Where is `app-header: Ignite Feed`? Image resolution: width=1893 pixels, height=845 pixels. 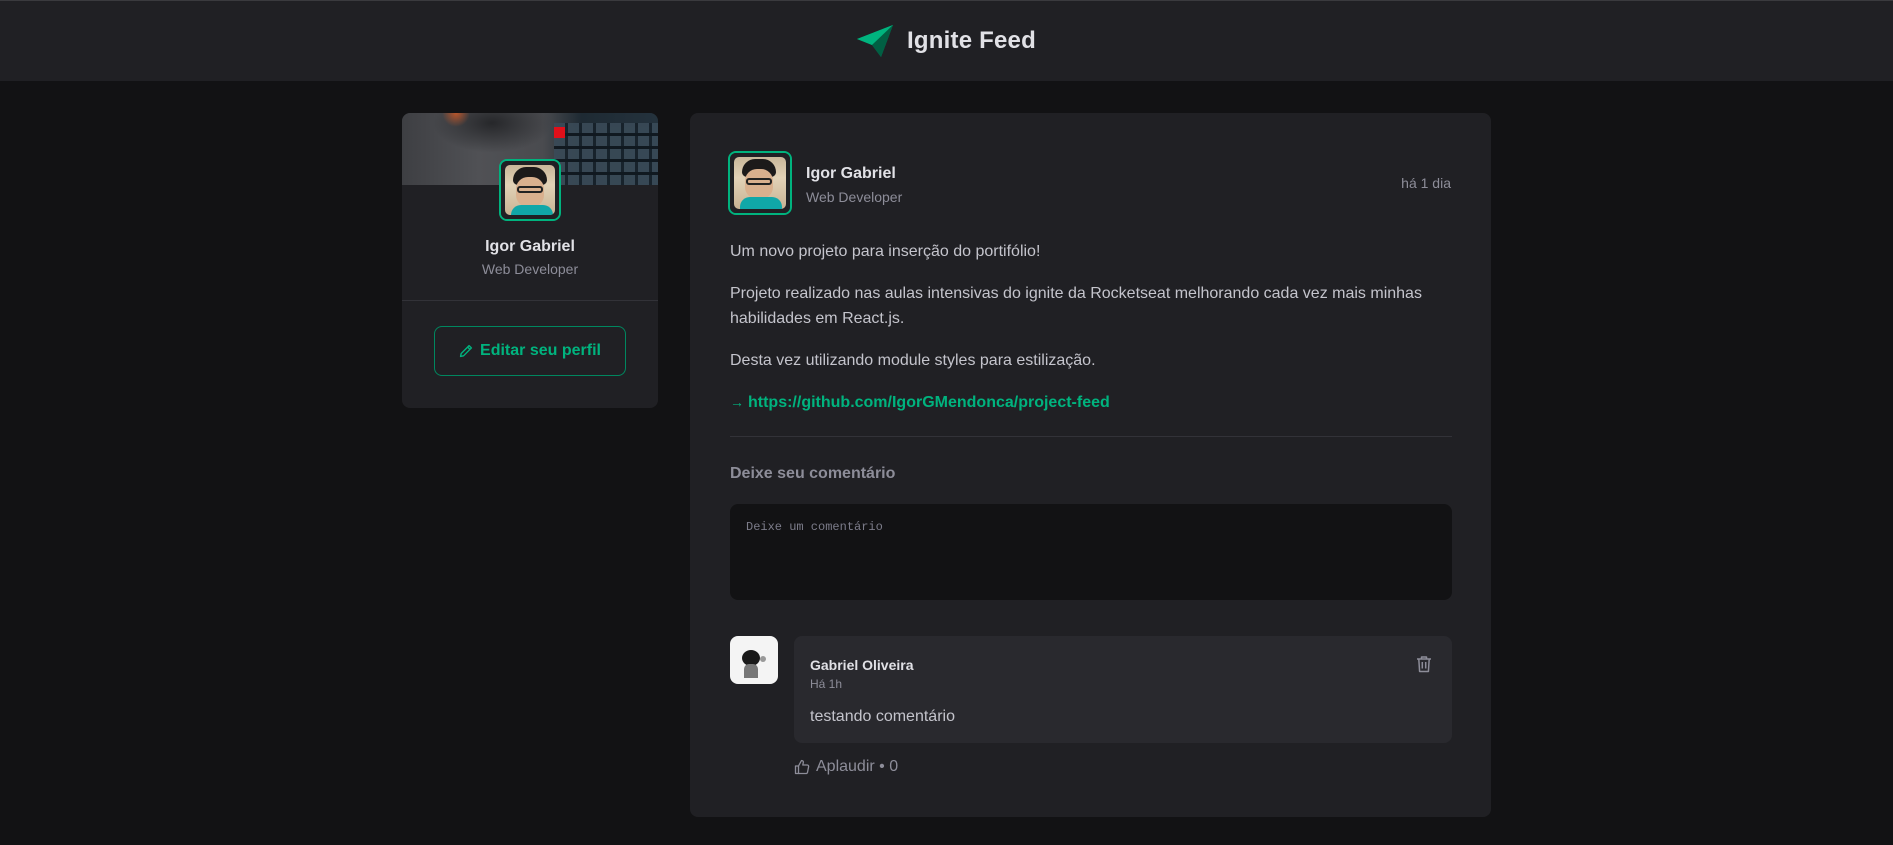
app-header: Ignite Feed is located at coordinates (946, 40).